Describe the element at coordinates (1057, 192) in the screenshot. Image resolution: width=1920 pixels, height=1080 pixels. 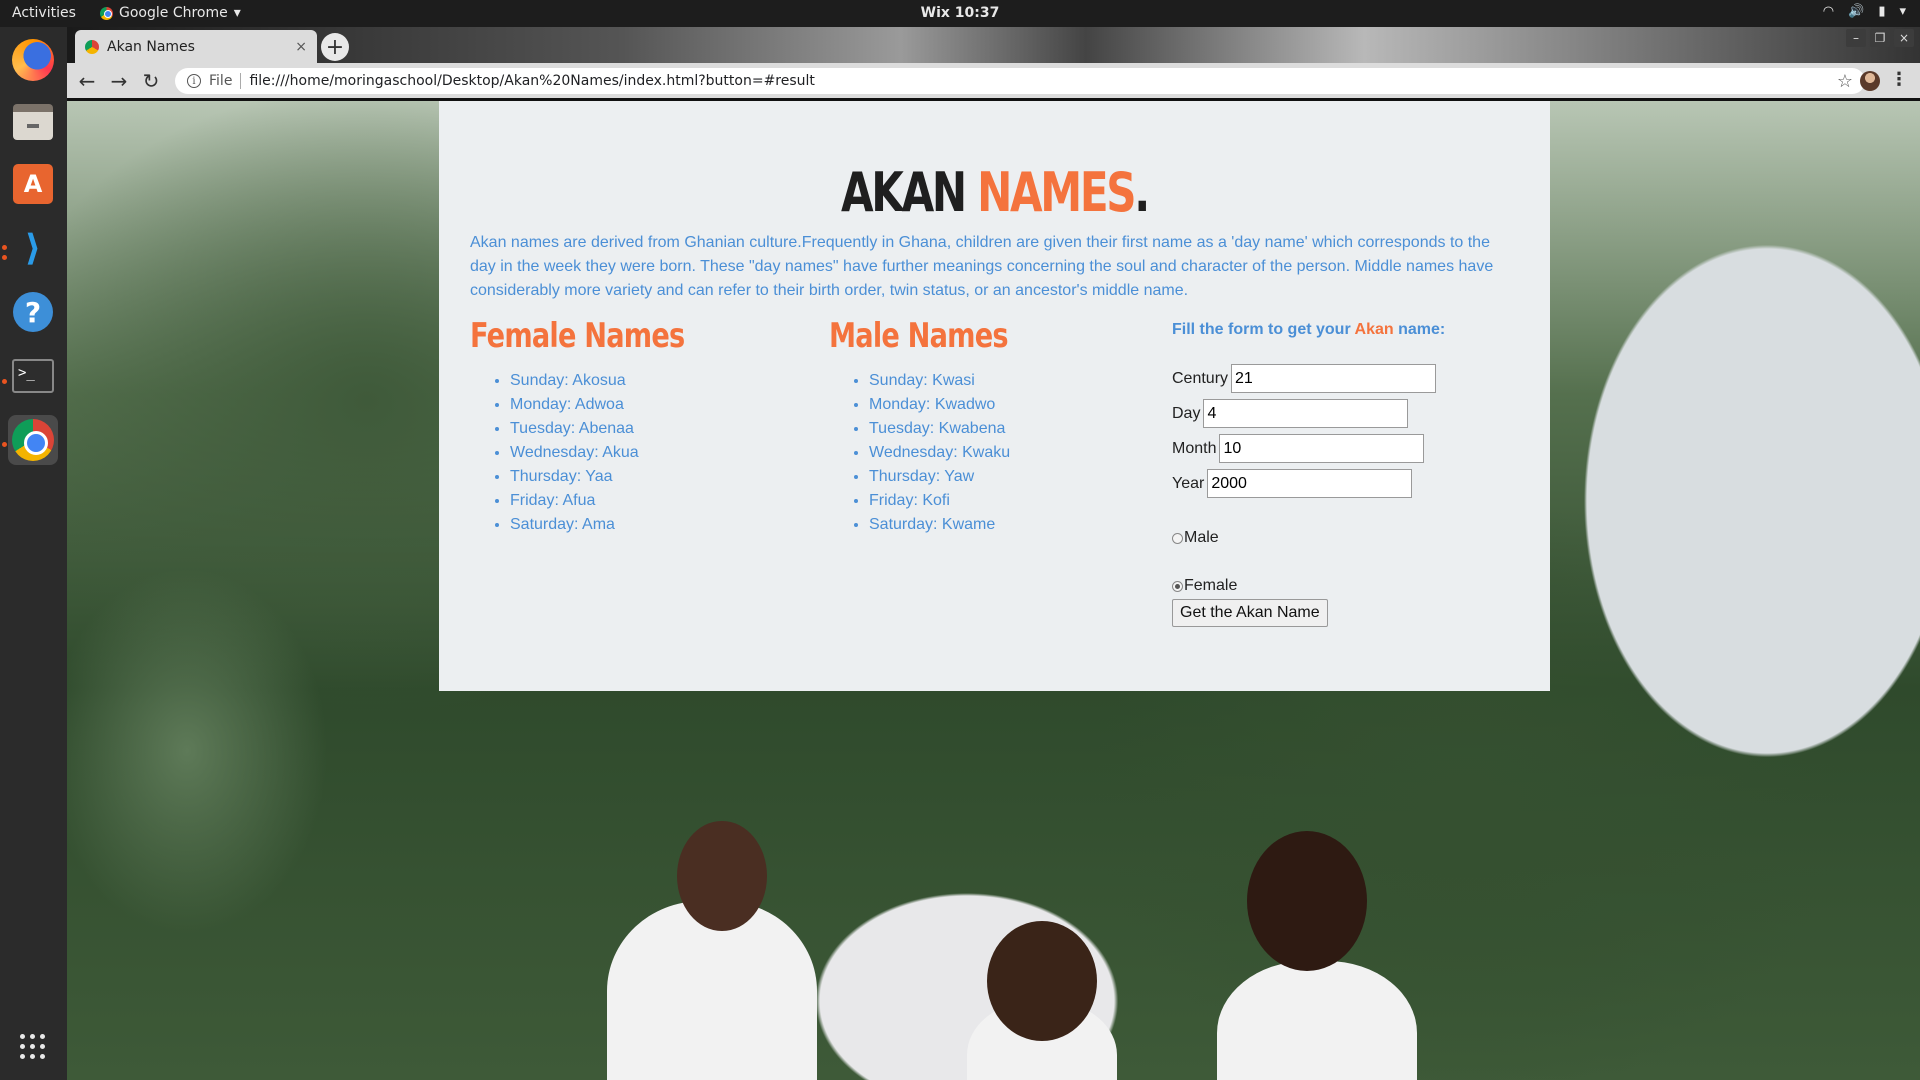
I see `title-names: NAMES` at that location.